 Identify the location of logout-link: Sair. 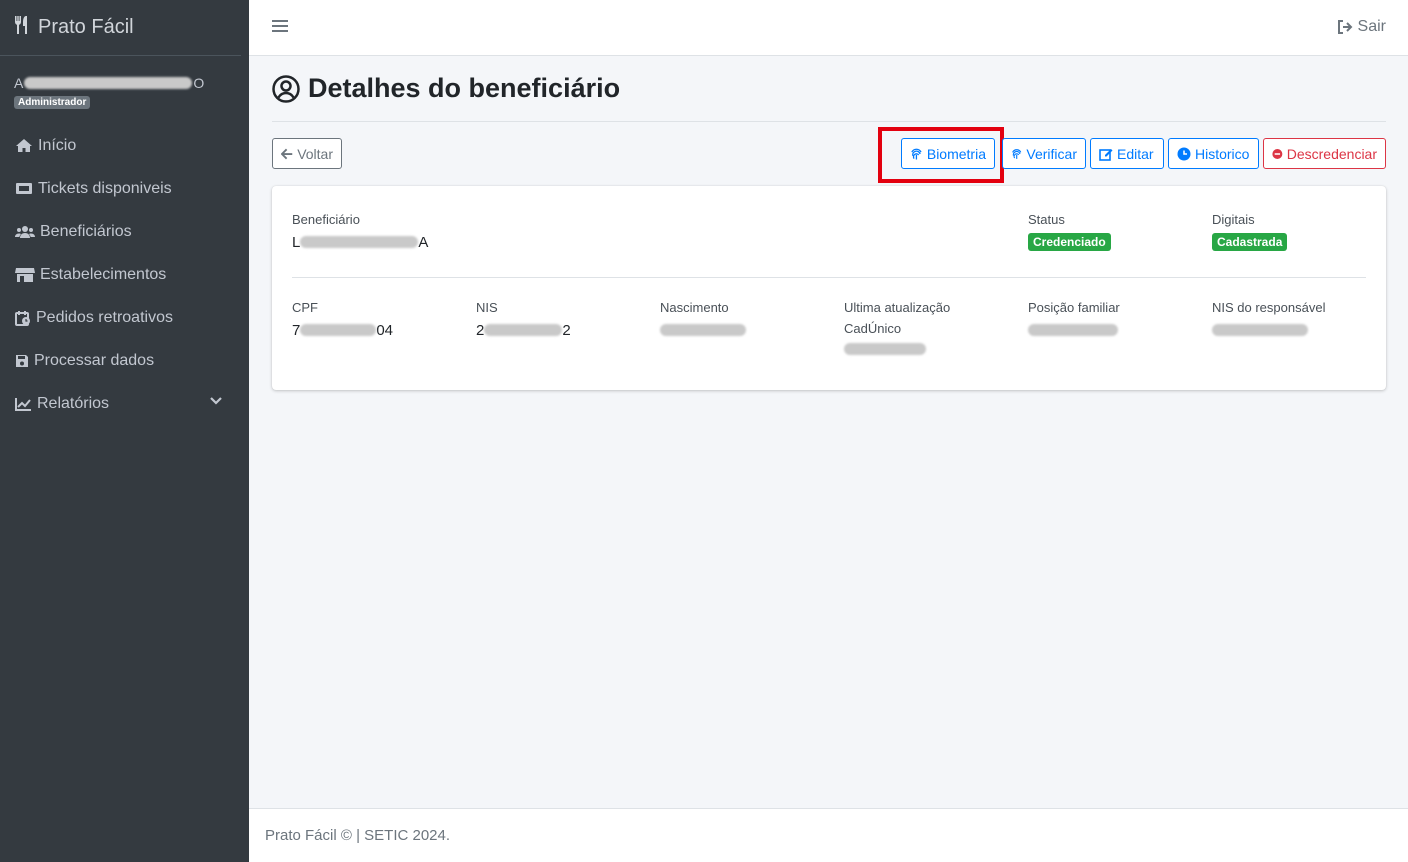
(1361, 27).